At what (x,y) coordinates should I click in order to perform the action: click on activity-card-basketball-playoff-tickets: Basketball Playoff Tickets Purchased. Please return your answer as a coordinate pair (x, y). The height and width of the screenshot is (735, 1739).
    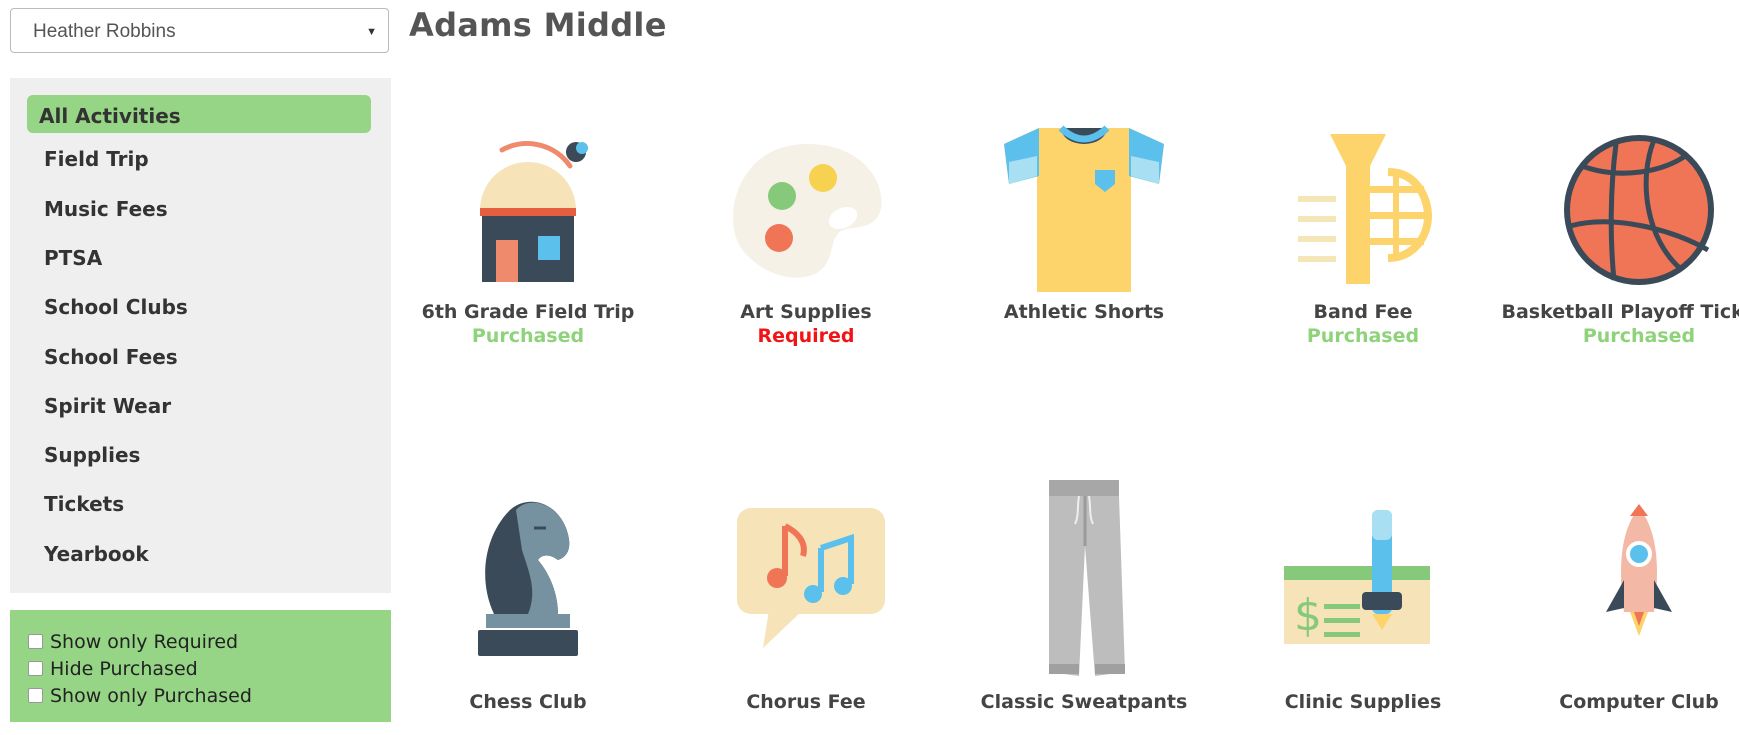
    Looking at the image, I should click on (1619, 234).